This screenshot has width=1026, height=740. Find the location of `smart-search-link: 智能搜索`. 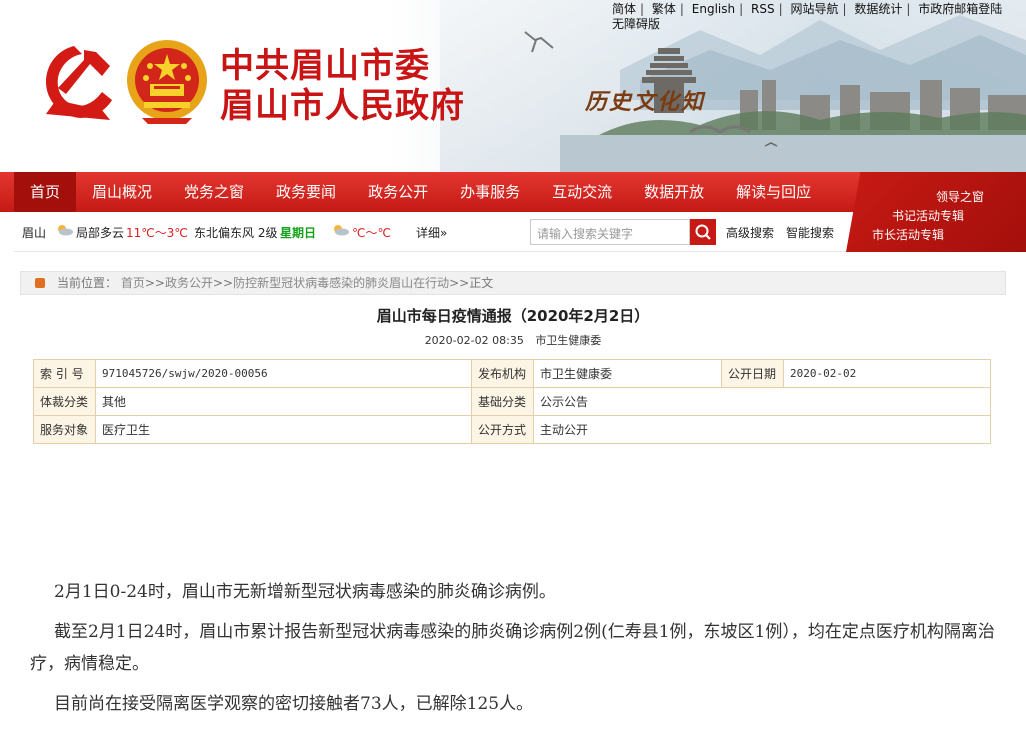

smart-search-link: 智能搜索 is located at coordinates (810, 232).